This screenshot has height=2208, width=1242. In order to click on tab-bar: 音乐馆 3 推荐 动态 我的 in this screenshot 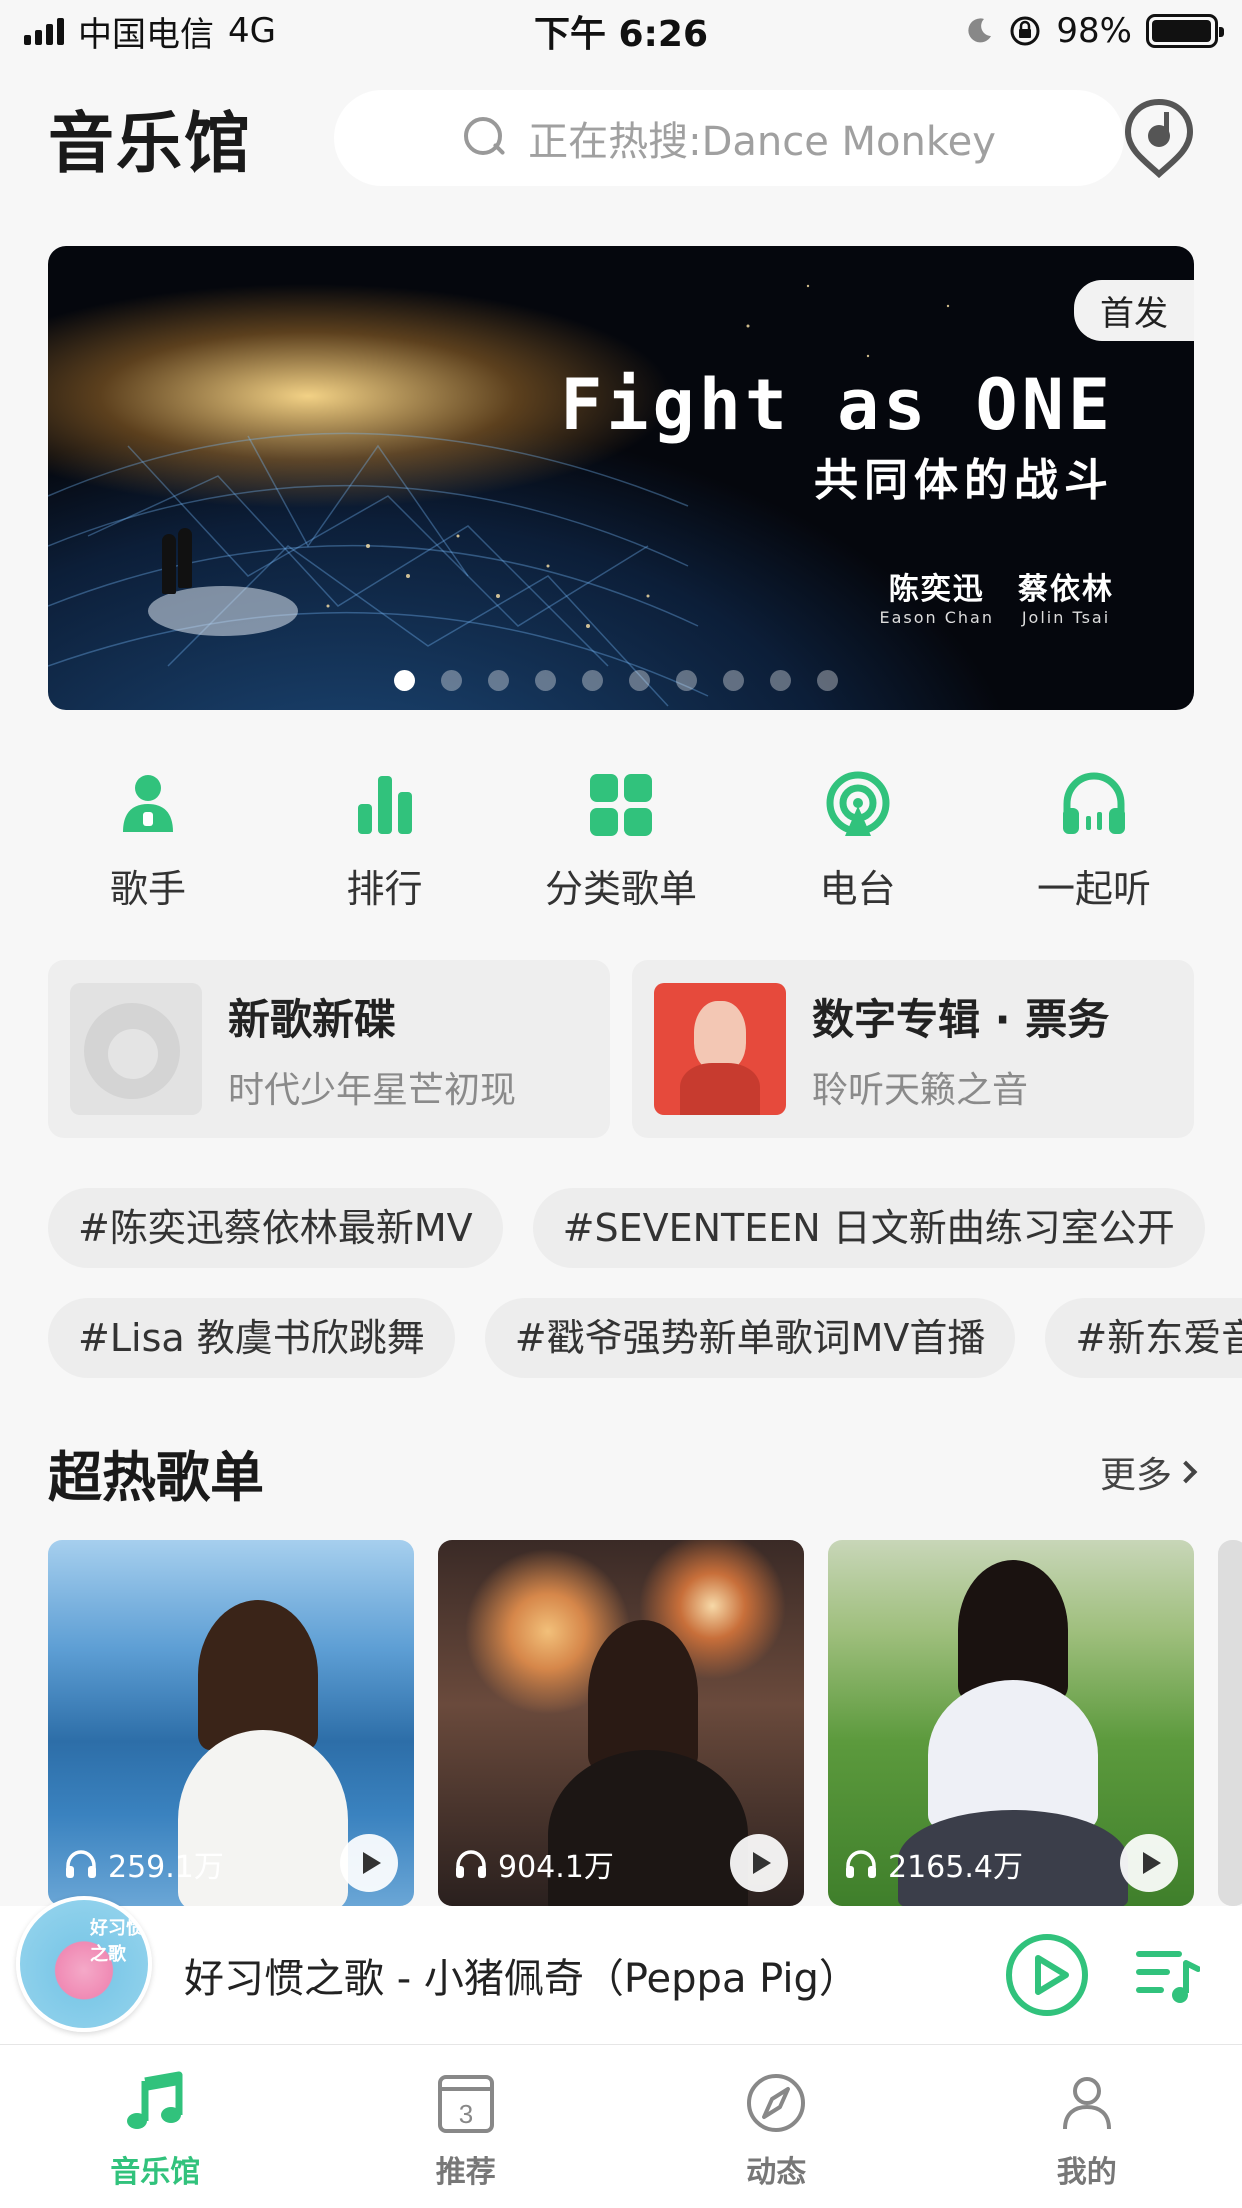, I will do `click(621, 2126)`.